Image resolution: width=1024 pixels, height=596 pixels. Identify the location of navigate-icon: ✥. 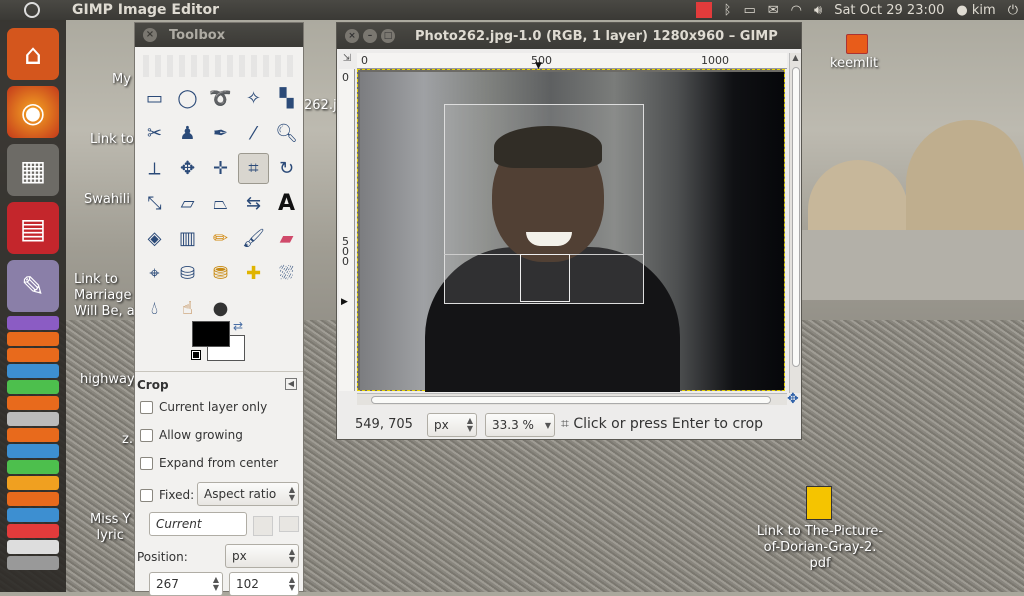
(793, 399).